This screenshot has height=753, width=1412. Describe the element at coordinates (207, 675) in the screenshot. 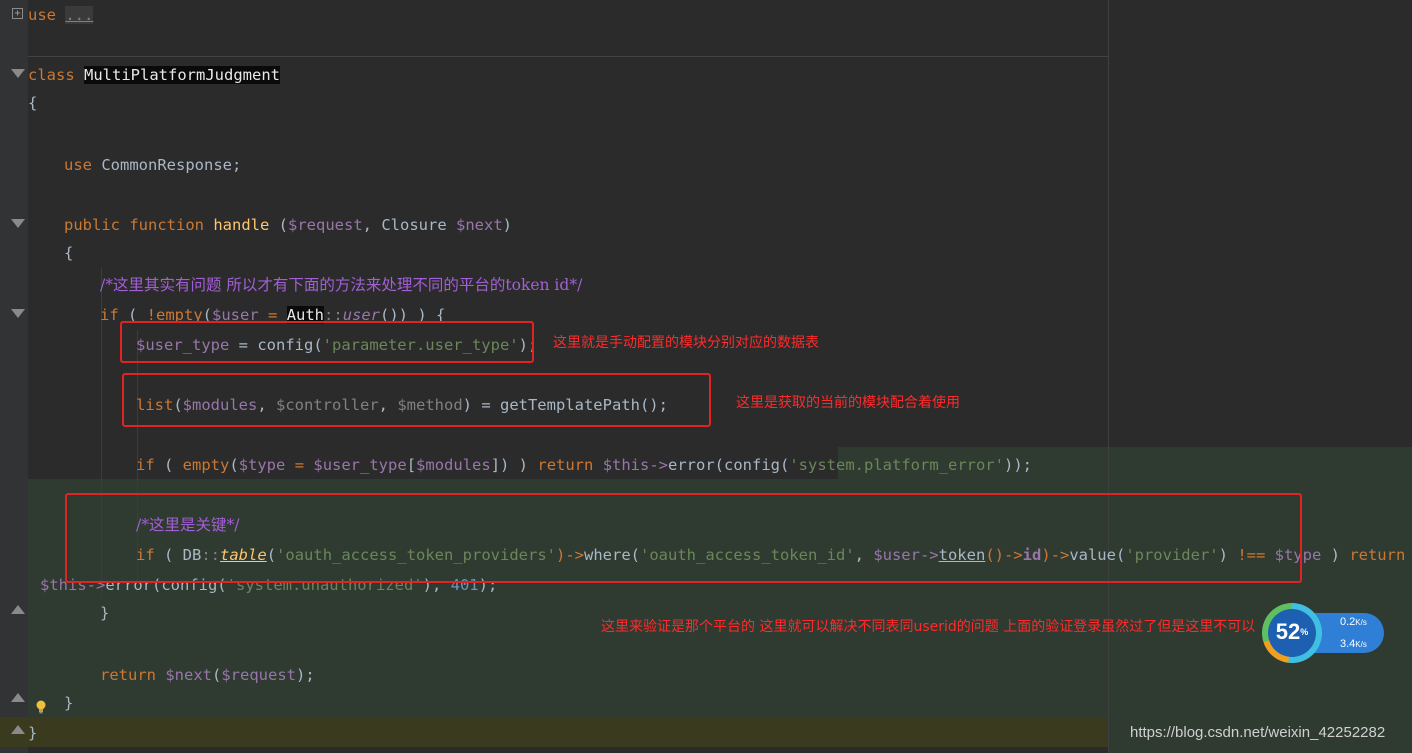

I see `code-line-16: return $next($request);` at that location.